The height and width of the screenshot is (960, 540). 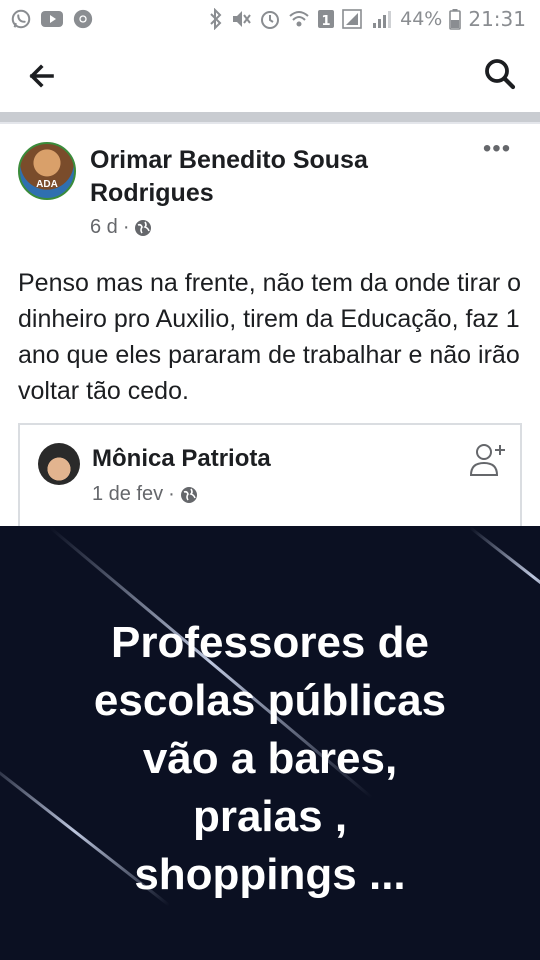 I want to click on divider, so click(x=270, y=123).